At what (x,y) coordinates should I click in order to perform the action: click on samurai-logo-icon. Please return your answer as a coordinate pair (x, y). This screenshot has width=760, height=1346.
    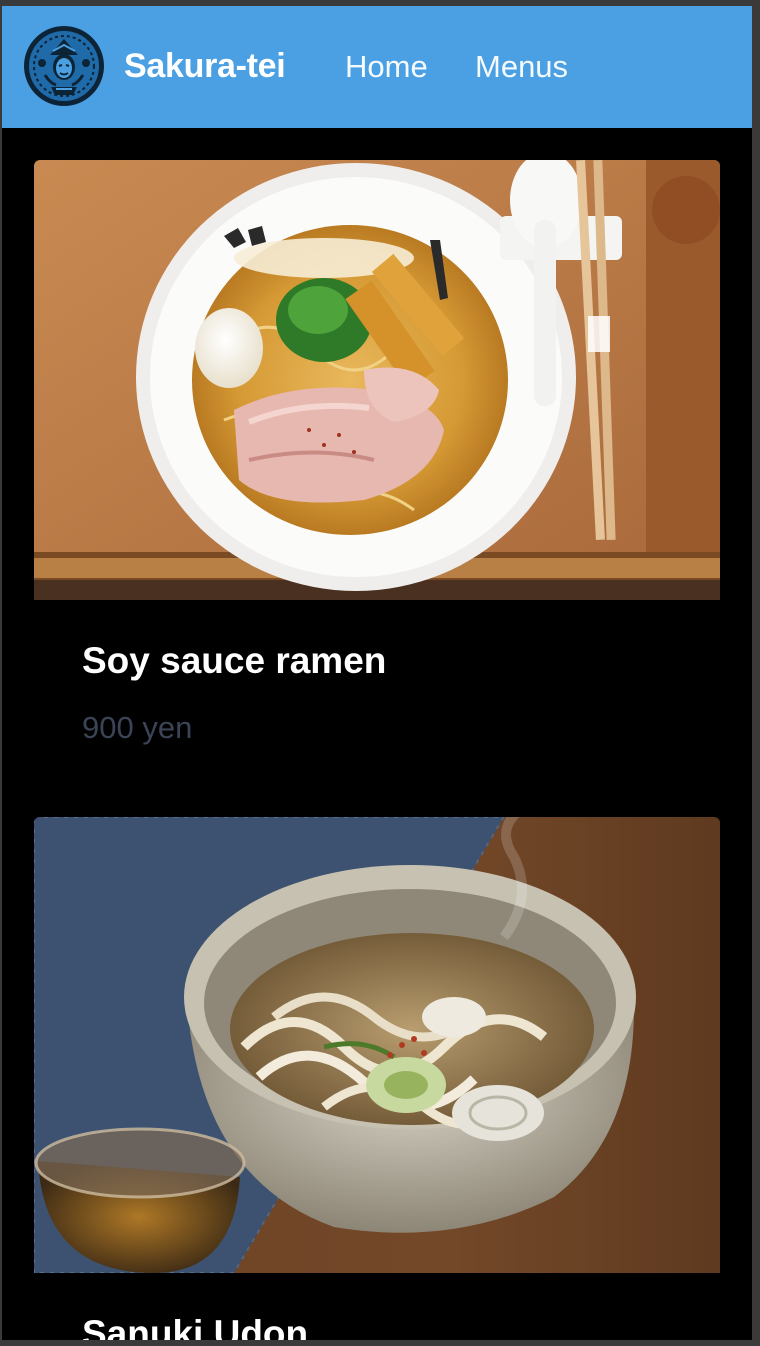
    Looking at the image, I should click on (64, 66).